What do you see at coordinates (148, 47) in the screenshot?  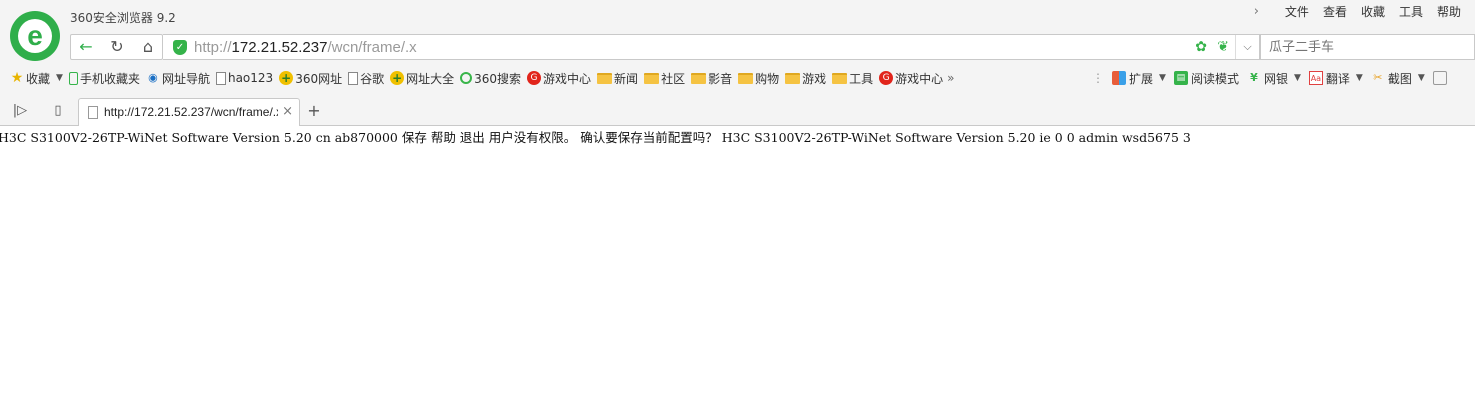 I see `home-icon: ⌂` at bounding box center [148, 47].